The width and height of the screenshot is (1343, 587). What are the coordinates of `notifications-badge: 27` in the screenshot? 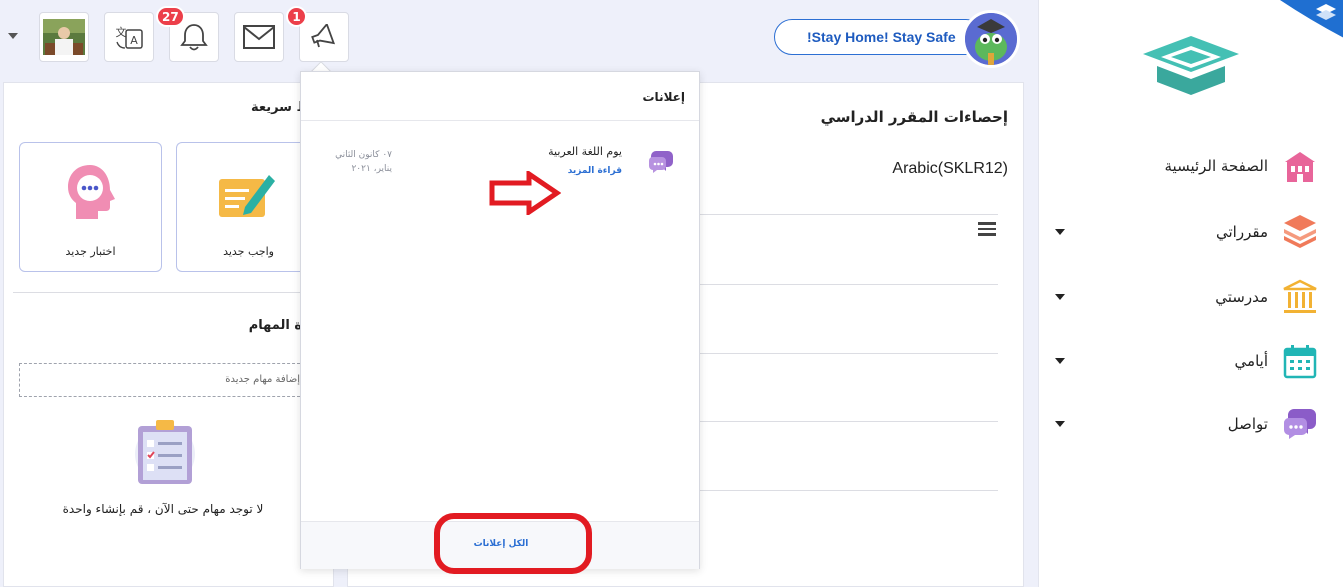 It's located at (170, 16).